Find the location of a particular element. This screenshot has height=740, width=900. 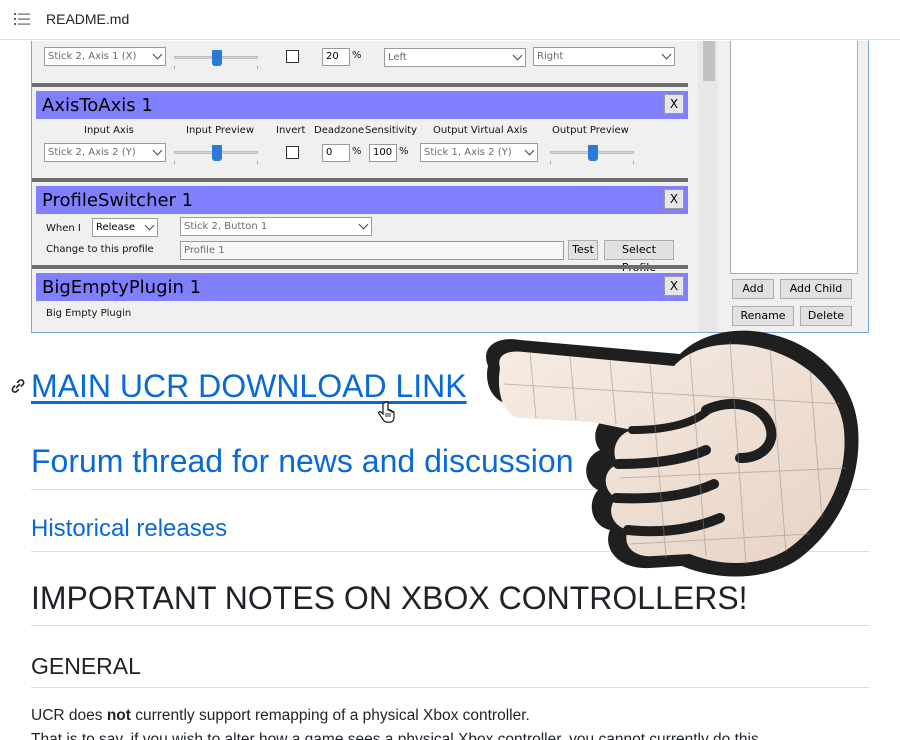

top-input-axis-select: Stick 2, Axis 1 (X) is located at coordinates (105, 56).